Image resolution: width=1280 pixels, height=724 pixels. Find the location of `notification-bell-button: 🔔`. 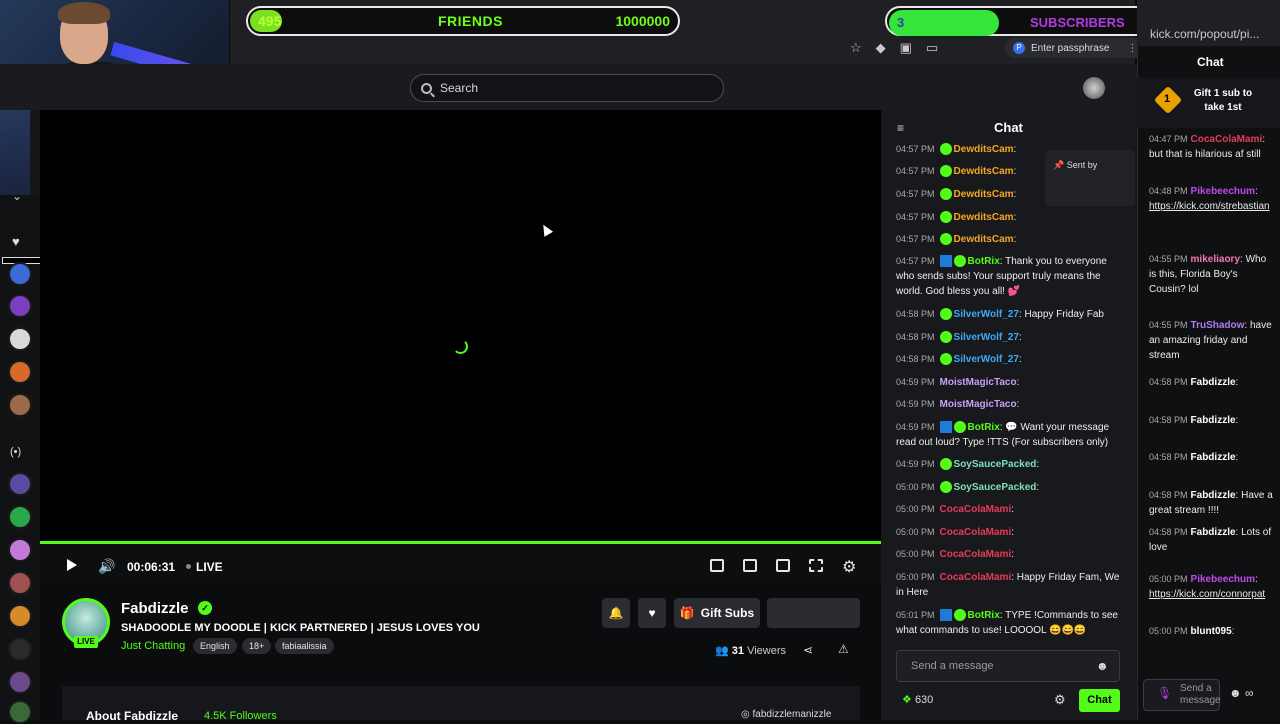

notification-bell-button: 🔔 is located at coordinates (616, 613).